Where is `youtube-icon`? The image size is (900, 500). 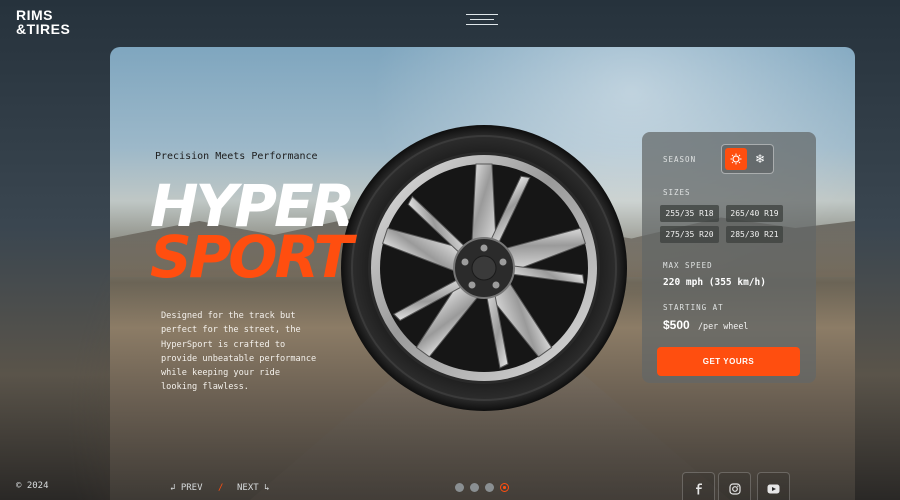 youtube-icon is located at coordinates (773, 486).